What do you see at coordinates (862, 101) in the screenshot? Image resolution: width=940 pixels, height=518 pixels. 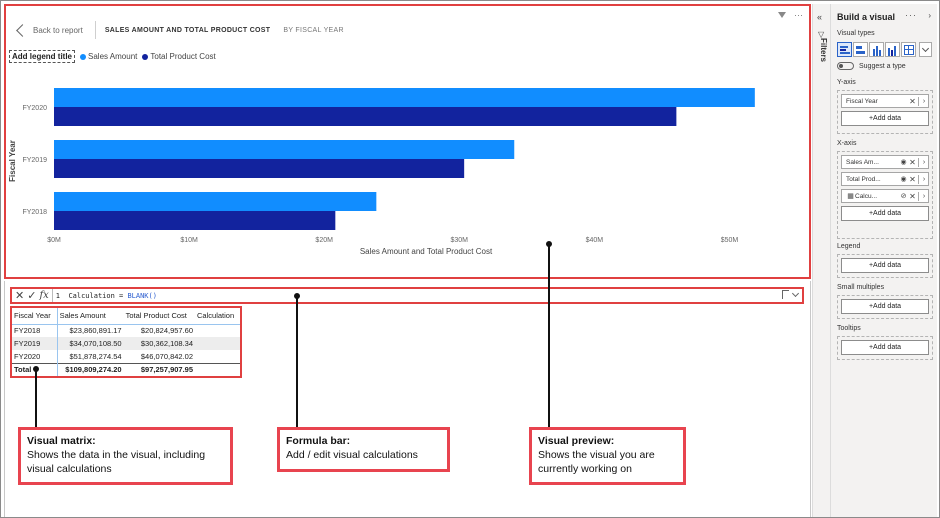 I see `field-name: Fiscal Year` at bounding box center [862, 101].